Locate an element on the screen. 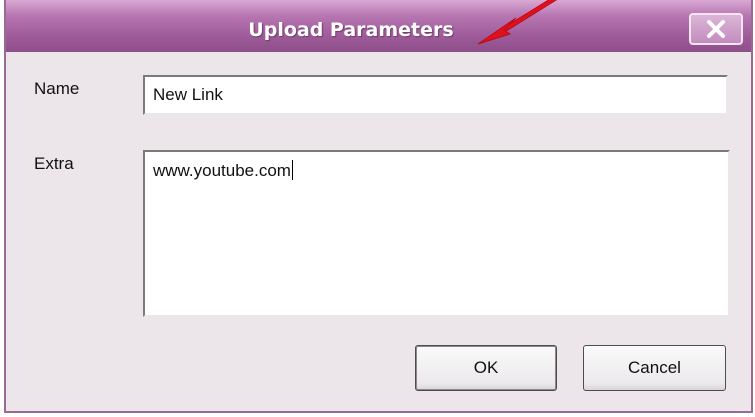  text-caret is located at coordinates (292, 170).